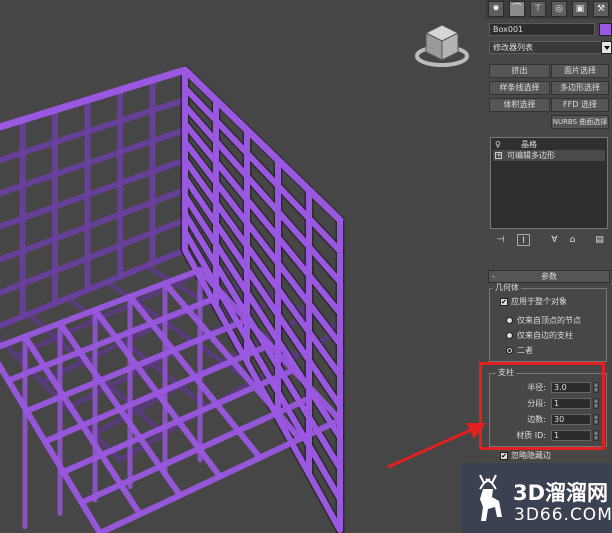 The height and width of the screenshot is (533, 612). Describe the element at coordinates (580, 71) in the screenshot. I see `patch-select-button: 面片选择` at that location.